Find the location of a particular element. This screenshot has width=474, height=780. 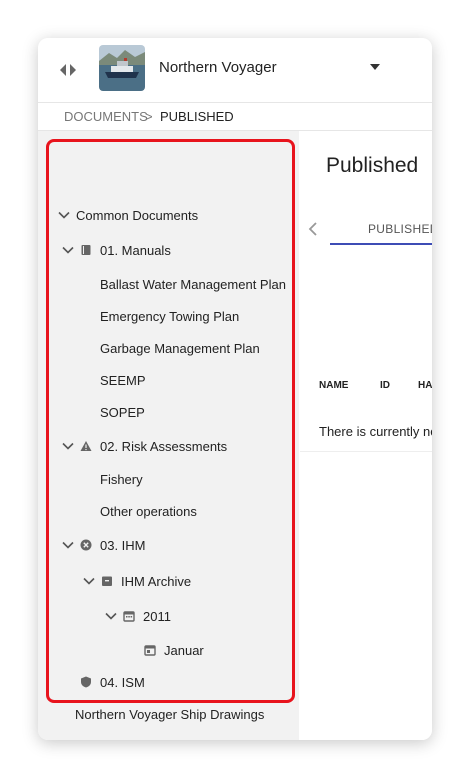

warning-icon is located at coordinates (86, 446).